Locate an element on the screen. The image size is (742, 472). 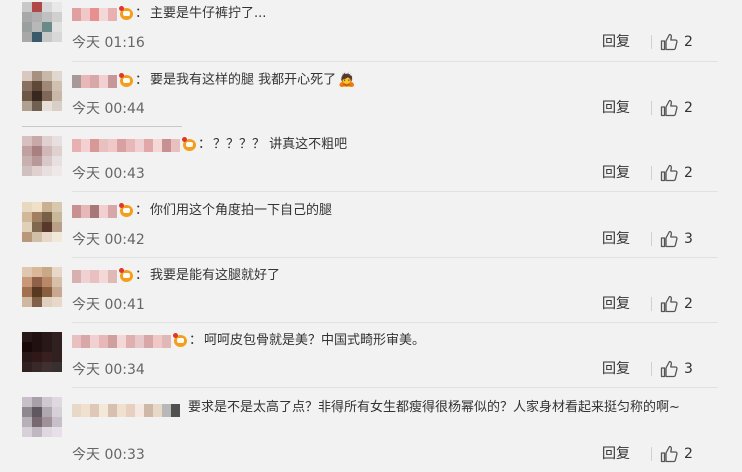
comment-body: ：呵呵皮包骨就是美？中国式畸形审美。 今天 00:34 回复 3 is located at coordinates (395, 354).